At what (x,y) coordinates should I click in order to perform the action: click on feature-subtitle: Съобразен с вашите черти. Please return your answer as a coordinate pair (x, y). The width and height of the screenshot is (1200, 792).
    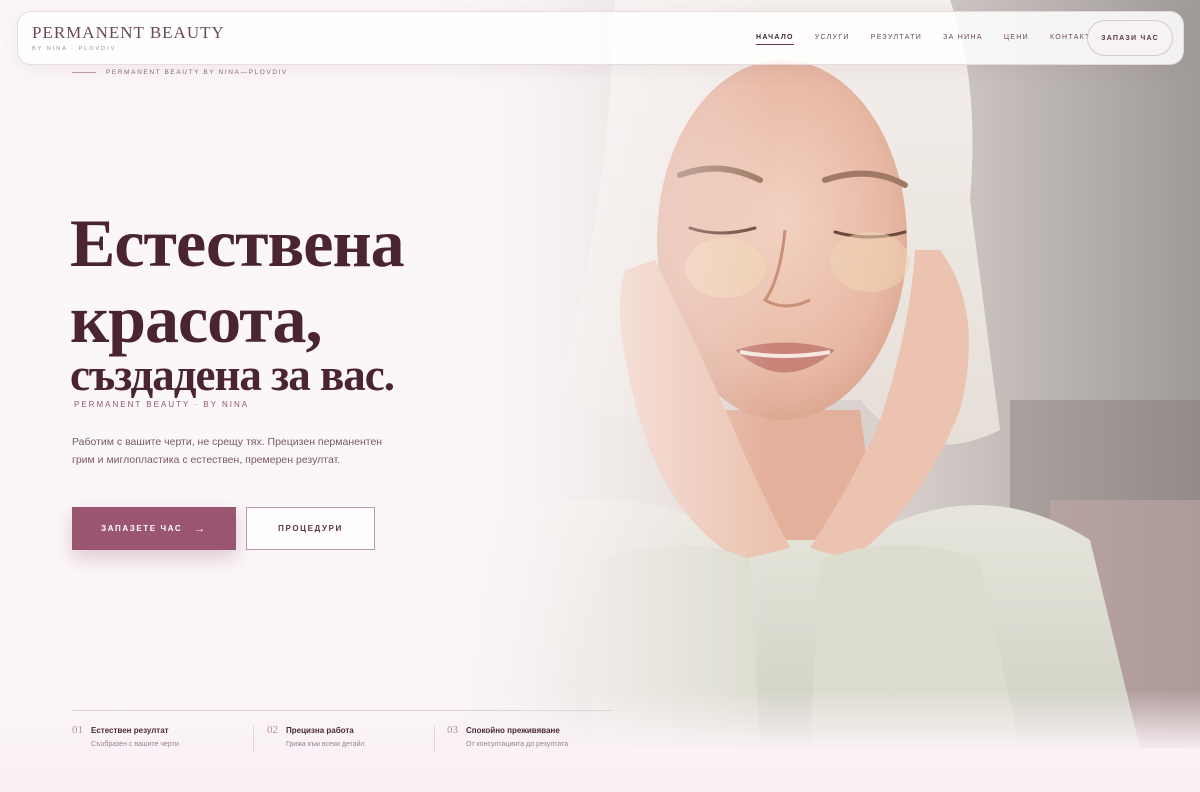
    Looking at the image, I should click on (135, 744).